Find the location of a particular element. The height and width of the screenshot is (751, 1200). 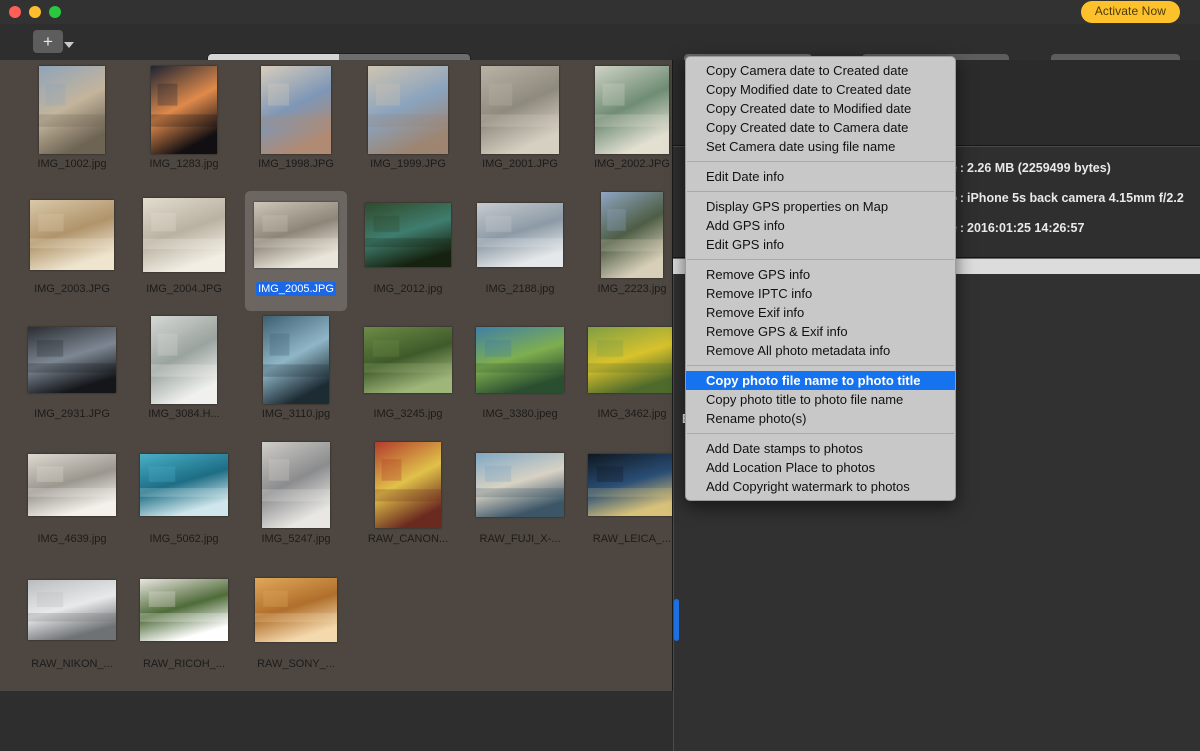

menu-item-copy-modified-date-to-created-date: Copy Modified date to Created date is located at coordinates (820, 89).